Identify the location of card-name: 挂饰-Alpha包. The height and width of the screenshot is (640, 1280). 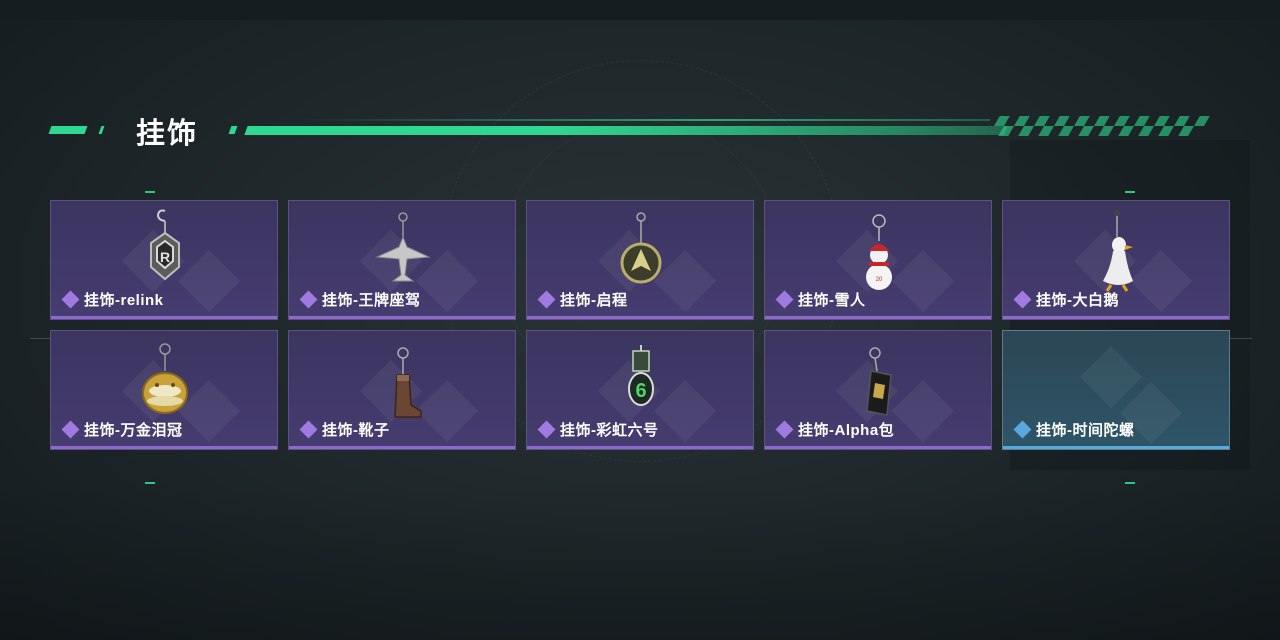
(835, 429).